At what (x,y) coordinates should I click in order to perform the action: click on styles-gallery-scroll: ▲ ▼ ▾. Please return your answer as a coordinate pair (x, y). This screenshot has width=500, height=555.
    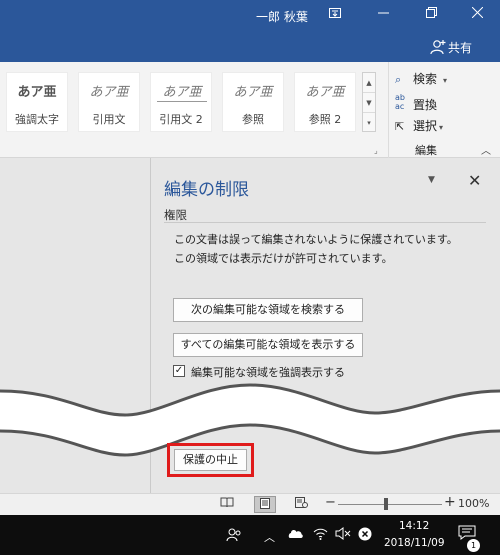
    Looking at the image, I should click on (369, 102).